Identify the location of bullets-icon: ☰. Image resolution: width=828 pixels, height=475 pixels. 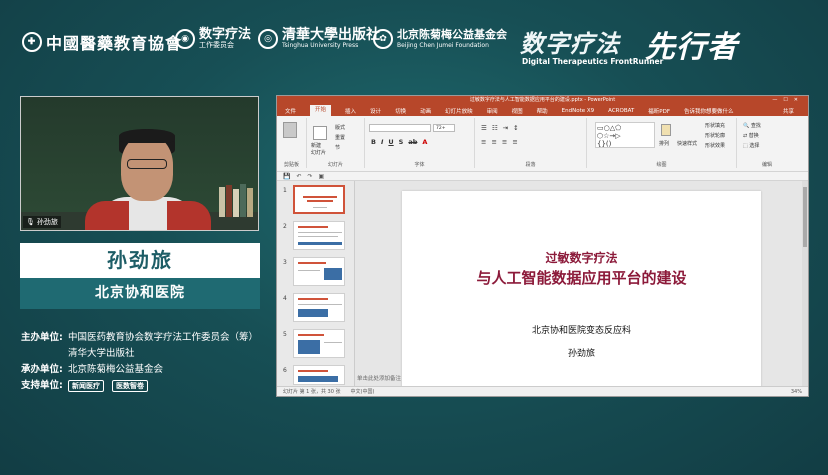
(484, 128).